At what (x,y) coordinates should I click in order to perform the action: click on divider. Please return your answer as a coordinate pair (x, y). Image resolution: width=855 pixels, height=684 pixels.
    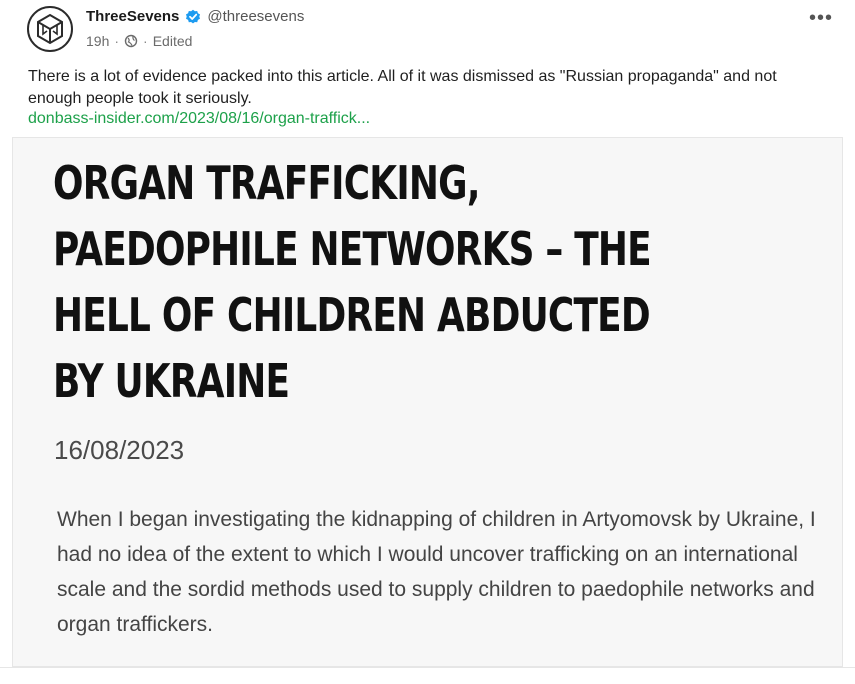
    Looking at the image, I should click on (427, 667).